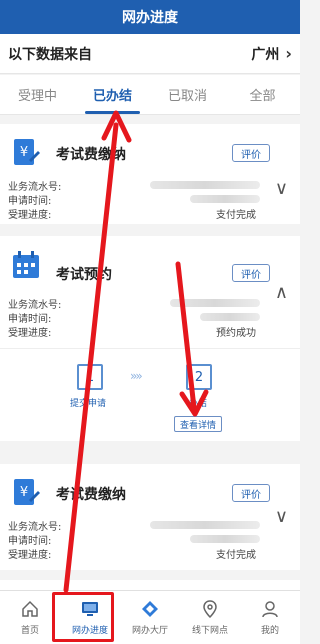 The width and height of the screenshot is (320, 644). Describe the element at coordinates (84, 275) in the screenshot. I see `card-title: 考试预约` at that location.